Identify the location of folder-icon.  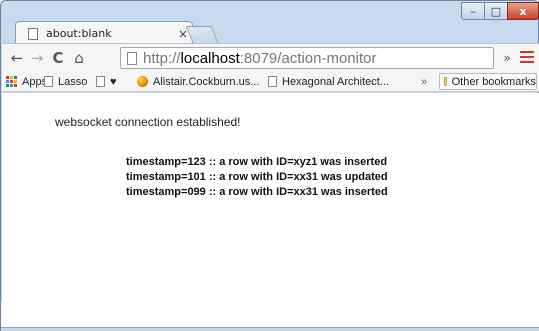
(445, 81).